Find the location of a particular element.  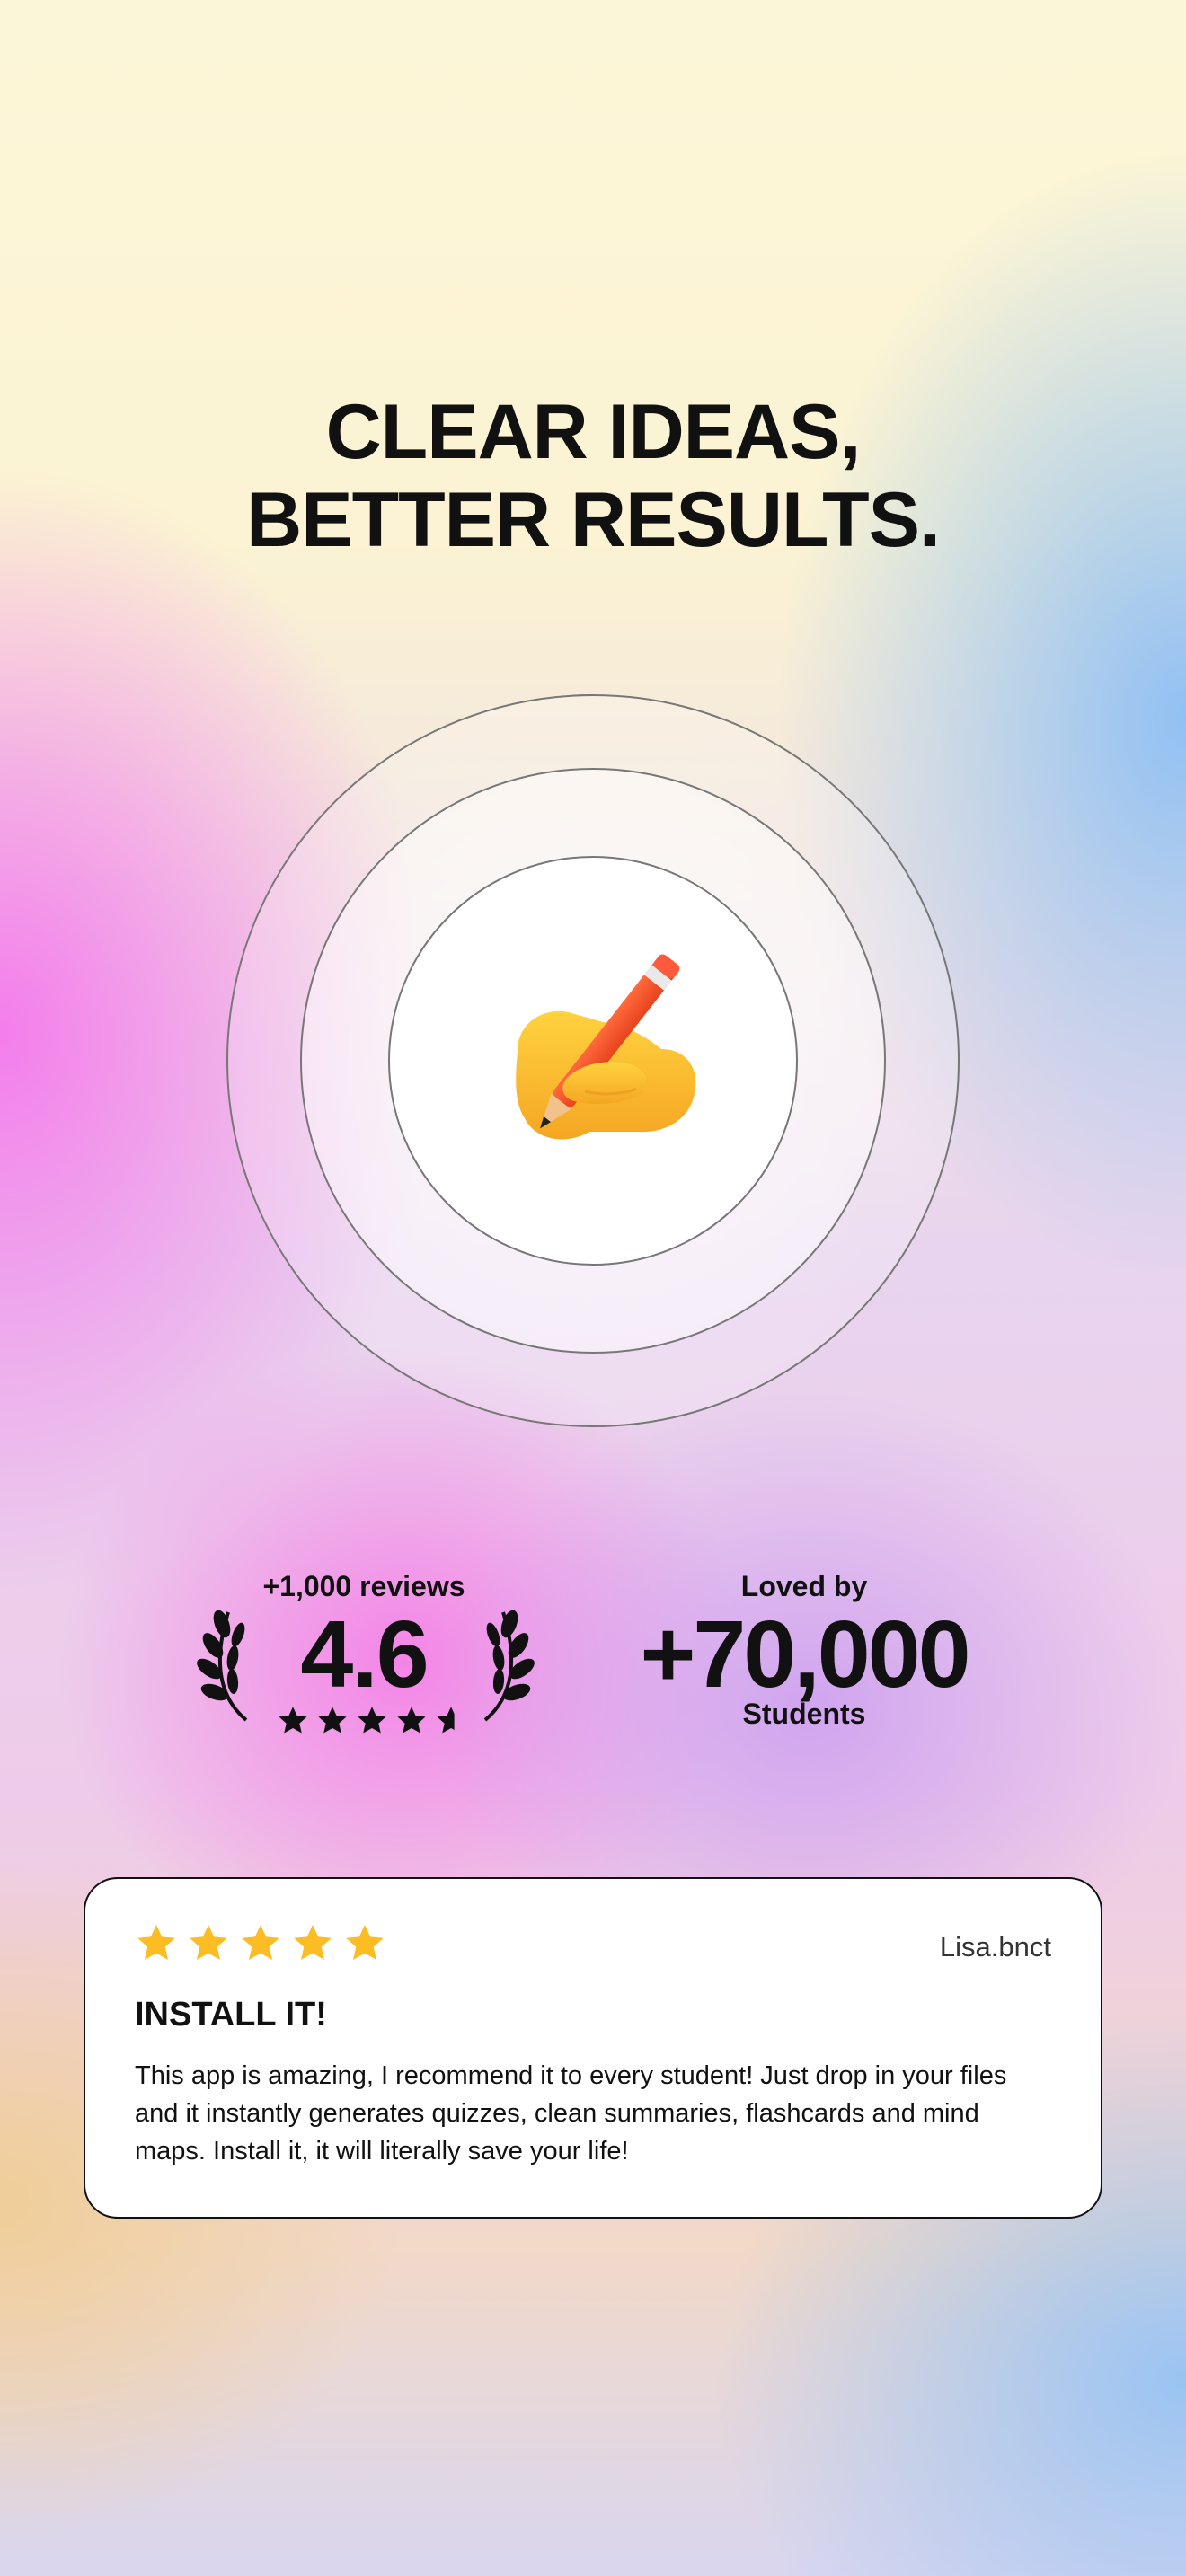

review-title: INSTALL IT! is located at coordinates (231, 2014).